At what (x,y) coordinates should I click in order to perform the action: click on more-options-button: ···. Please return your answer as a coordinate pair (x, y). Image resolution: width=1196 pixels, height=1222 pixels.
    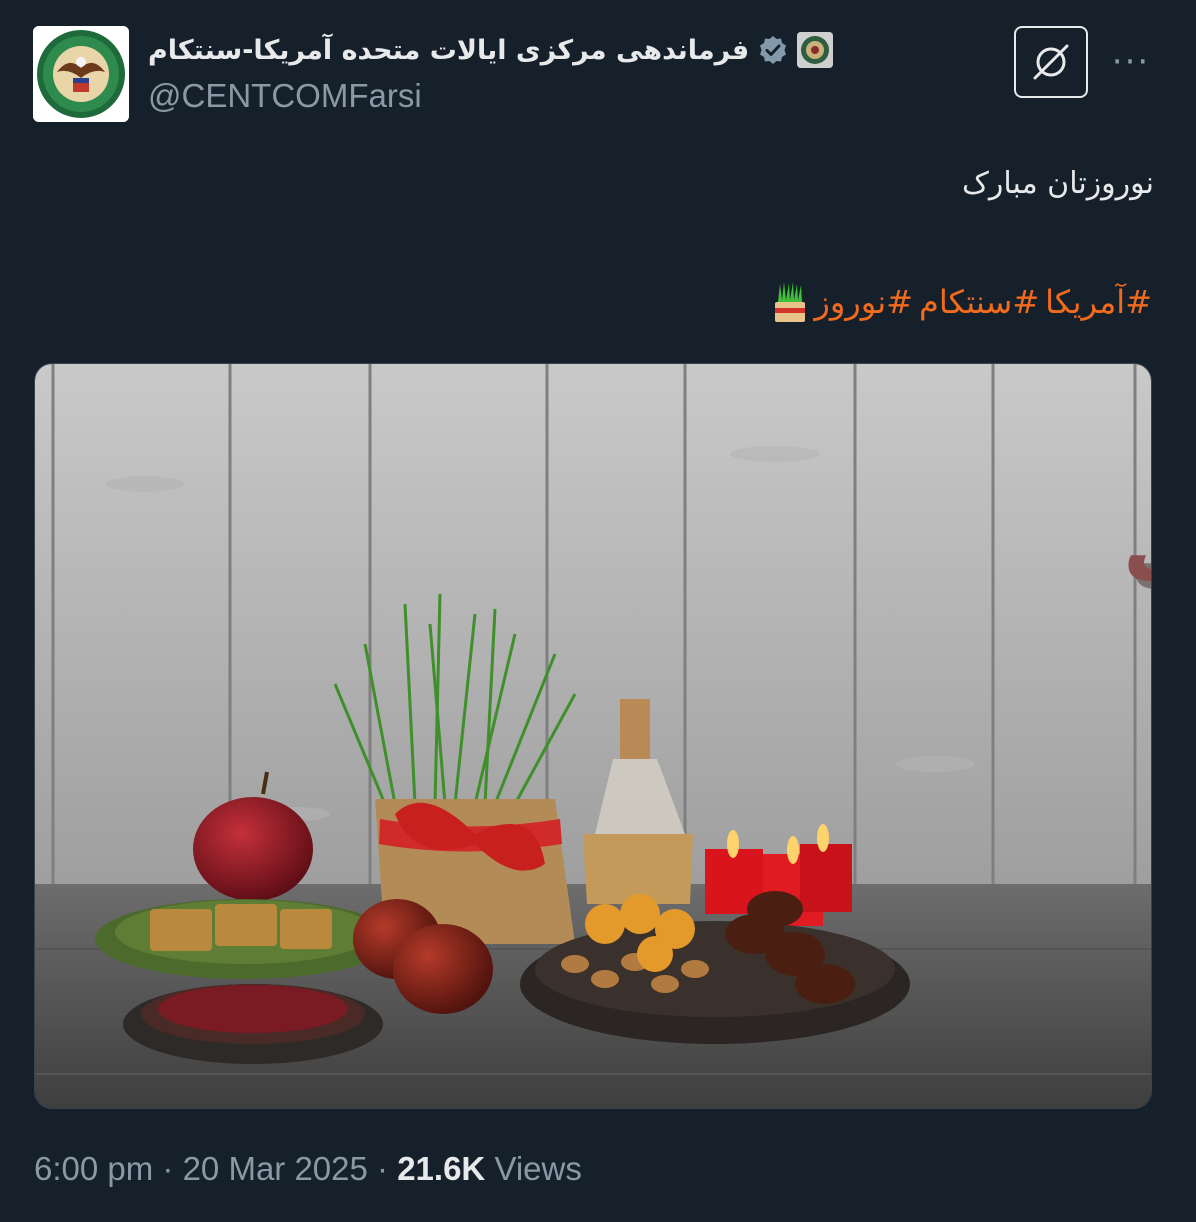
    Looking at the image, I should click on (1131, 62).